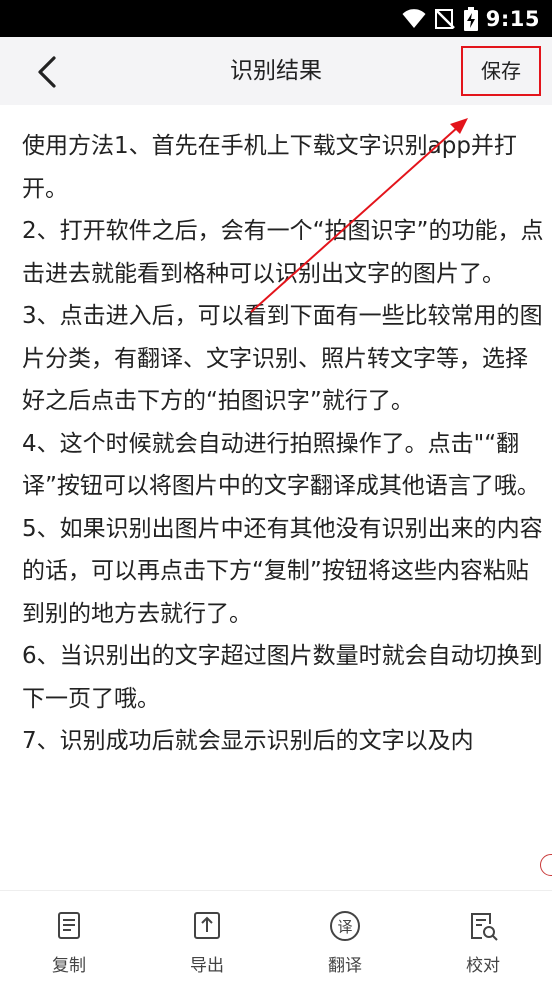 The width and height of the screenshot is (552, 984). I want to click on copy-icon, so click(69, 925).